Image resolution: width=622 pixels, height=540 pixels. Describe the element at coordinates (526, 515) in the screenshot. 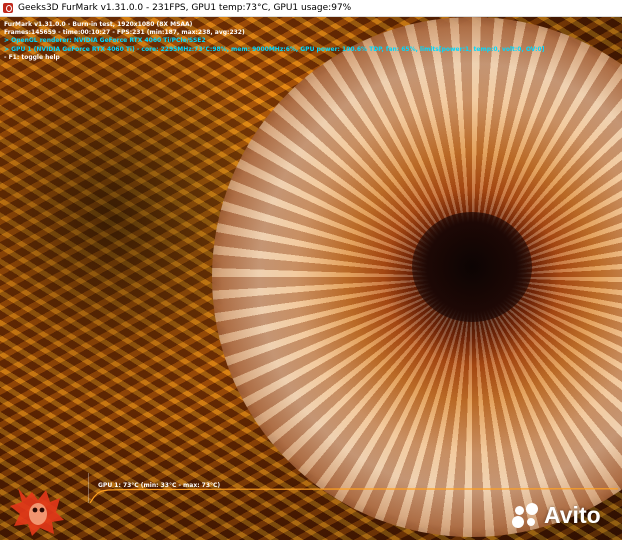

I see `avito-logo-icon` at that location.